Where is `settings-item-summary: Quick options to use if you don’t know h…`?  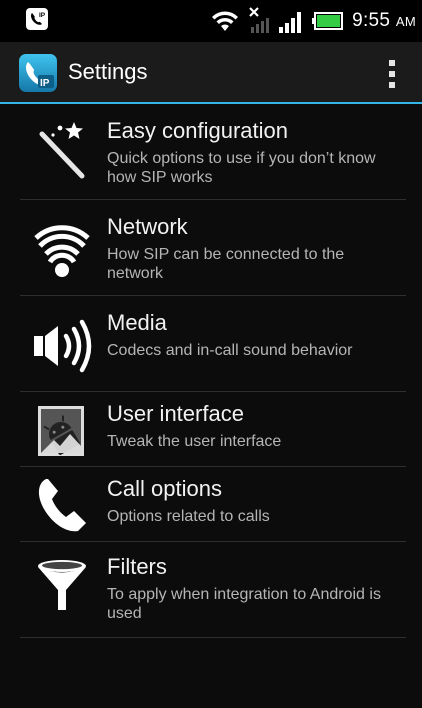
settings-item-summary: Quick options to use if you don’t know h… is located at coordinates (241, 168).